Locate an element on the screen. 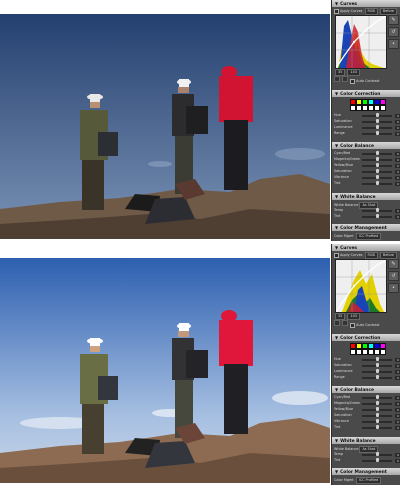  channel-select: RGB is located at coordinates (371, 255).